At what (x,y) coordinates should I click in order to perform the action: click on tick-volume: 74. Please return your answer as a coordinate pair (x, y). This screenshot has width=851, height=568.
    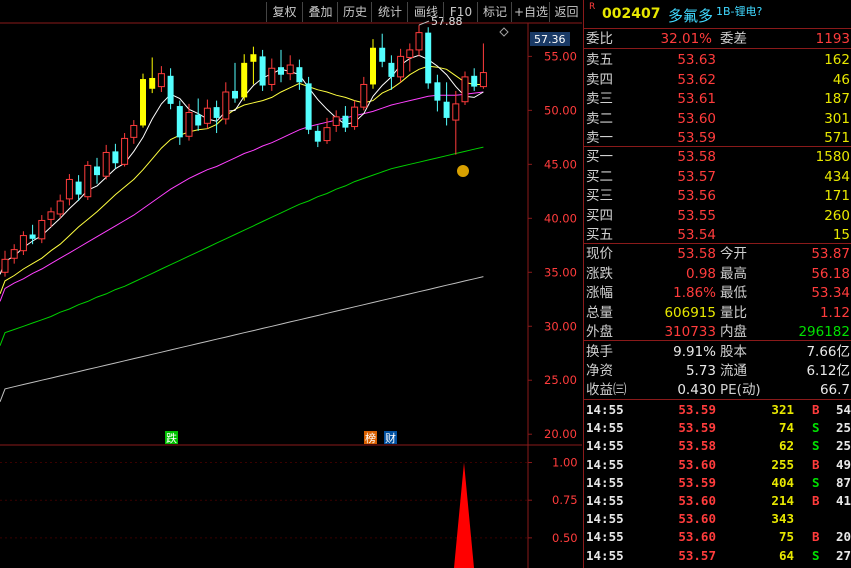
    Looking at the image, I should click on (786, 428).